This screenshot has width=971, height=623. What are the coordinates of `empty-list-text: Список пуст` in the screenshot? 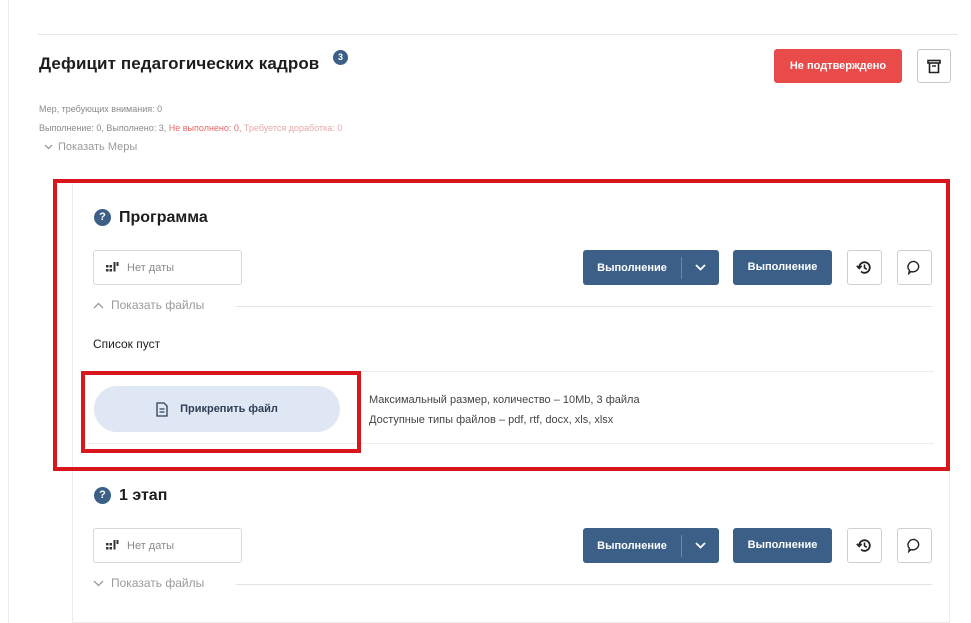 It's located at (127, 344).